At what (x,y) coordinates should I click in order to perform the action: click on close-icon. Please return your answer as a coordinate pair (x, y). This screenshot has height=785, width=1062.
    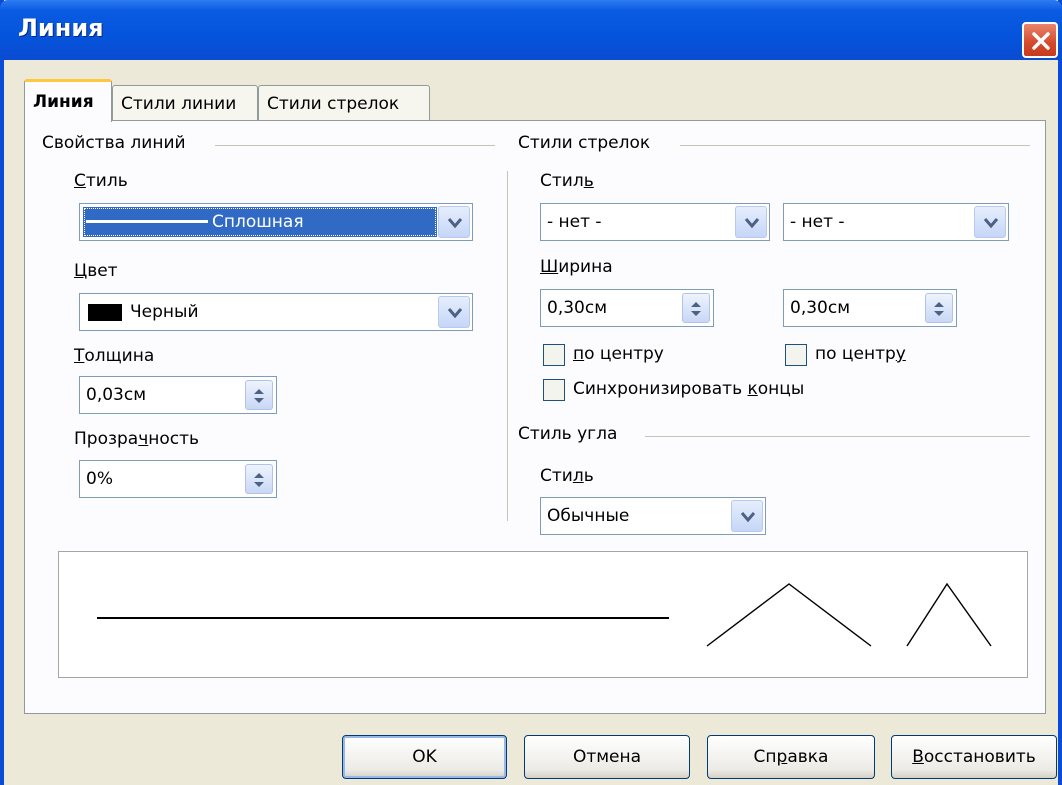
    Looking at the image, I should click on (1041, 41).